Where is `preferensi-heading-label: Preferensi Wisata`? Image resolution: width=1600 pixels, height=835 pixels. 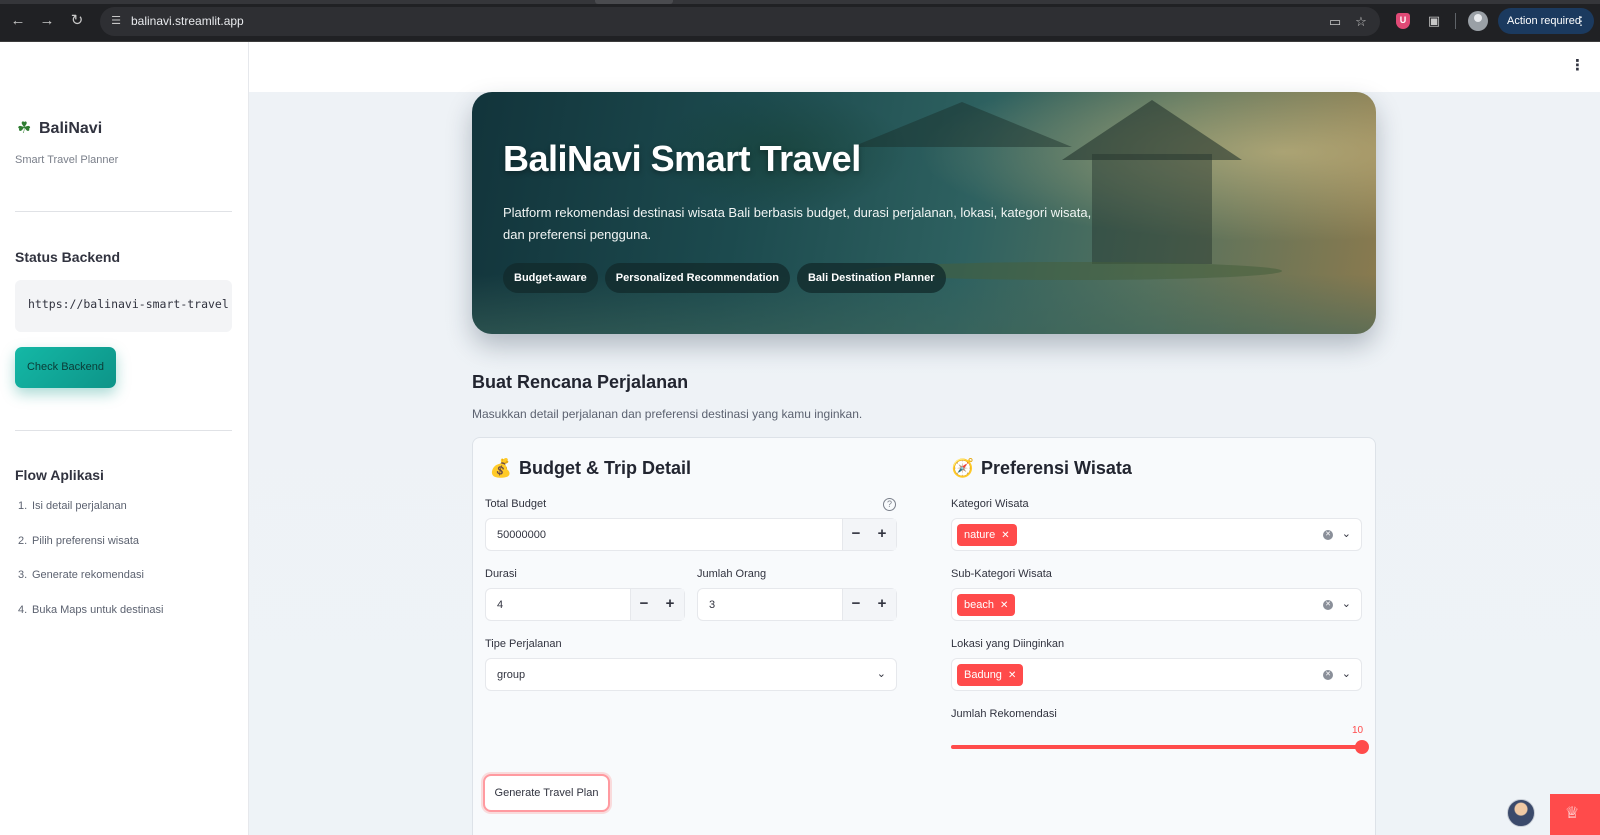
preferensi-heading-label: Preferensi Wisata is located at coordinates (1056, 468).